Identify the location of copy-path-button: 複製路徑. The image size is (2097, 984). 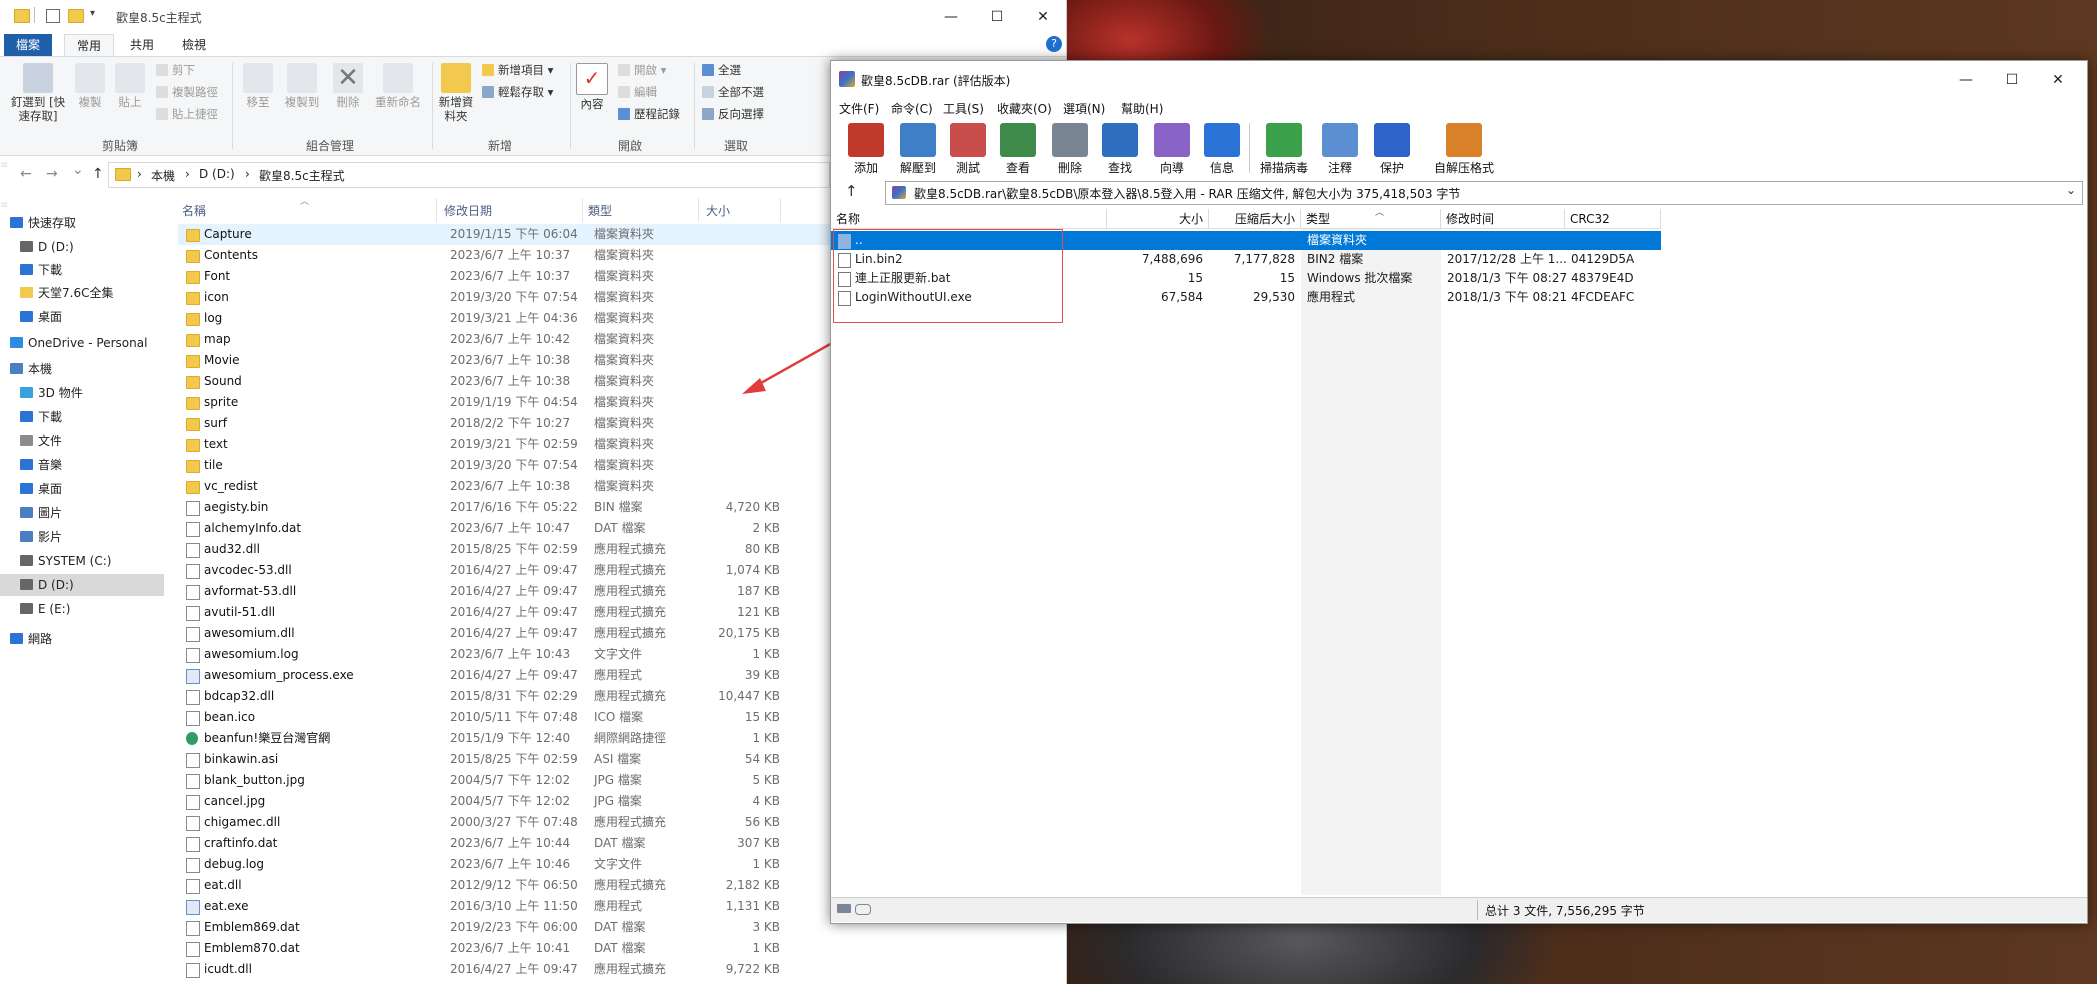
(187, 92).